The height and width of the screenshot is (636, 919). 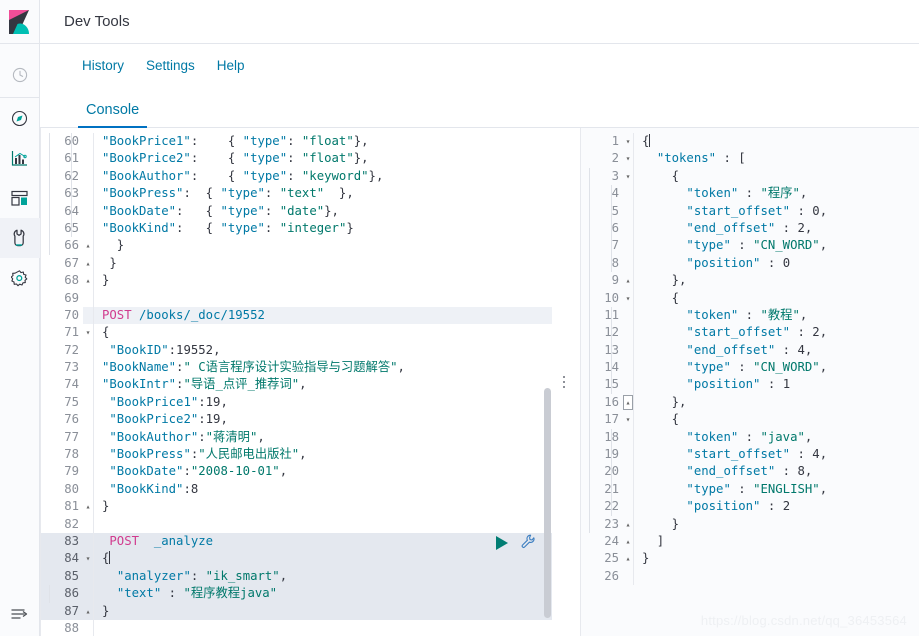 What do you see at coordinates (296, 559) in the screenshot?
I see `code-line: 84 ▾ {` at bounding box center [296, 559].